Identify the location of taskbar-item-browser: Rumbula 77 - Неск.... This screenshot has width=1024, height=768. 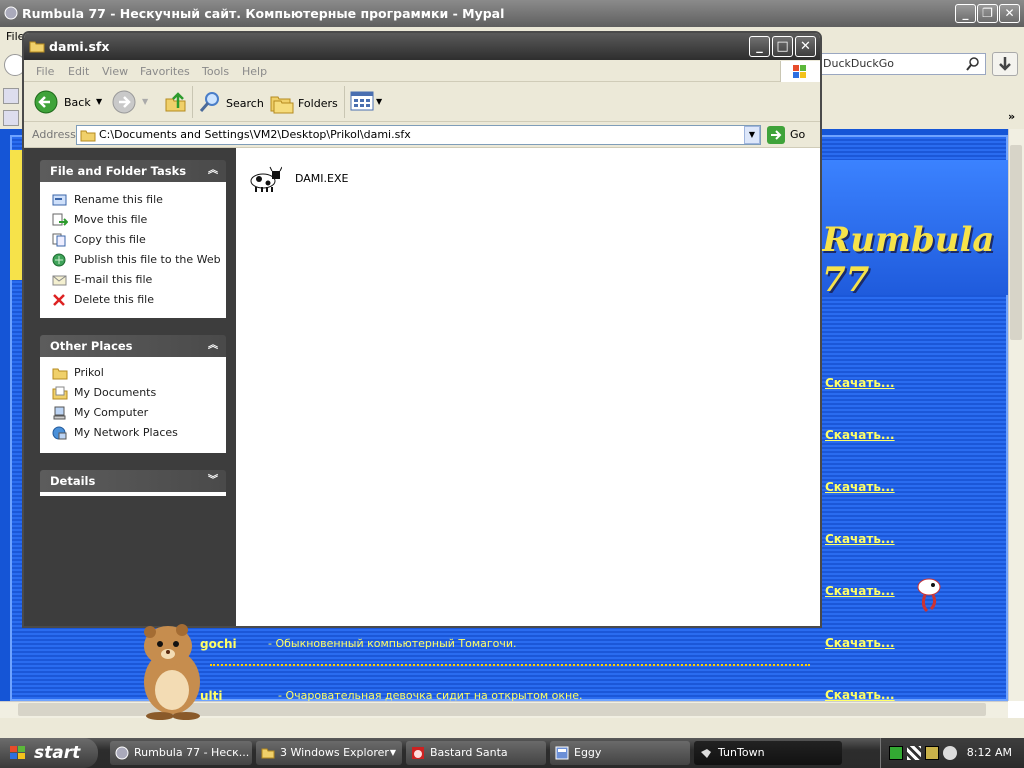
(181, 753).